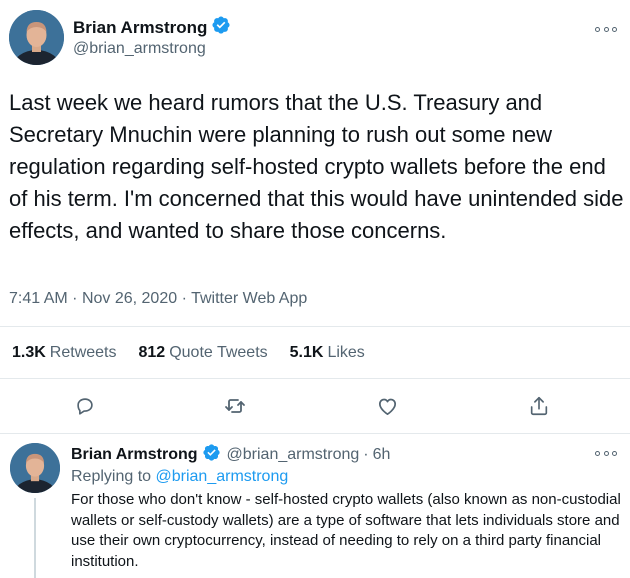 This screenshot has width=630, height=578. What do you see at coordinates (29, 352) in the screenshot?
I see `retweets-count: 1.3K` at bounding box center [29, 352].